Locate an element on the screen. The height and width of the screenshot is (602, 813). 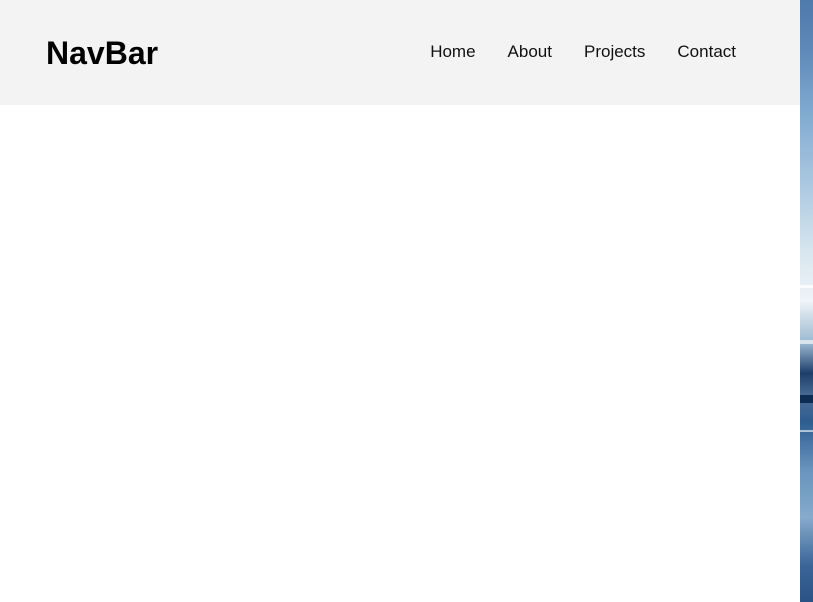
nav-link-projects: Projects is located at coordinates (614, 52).